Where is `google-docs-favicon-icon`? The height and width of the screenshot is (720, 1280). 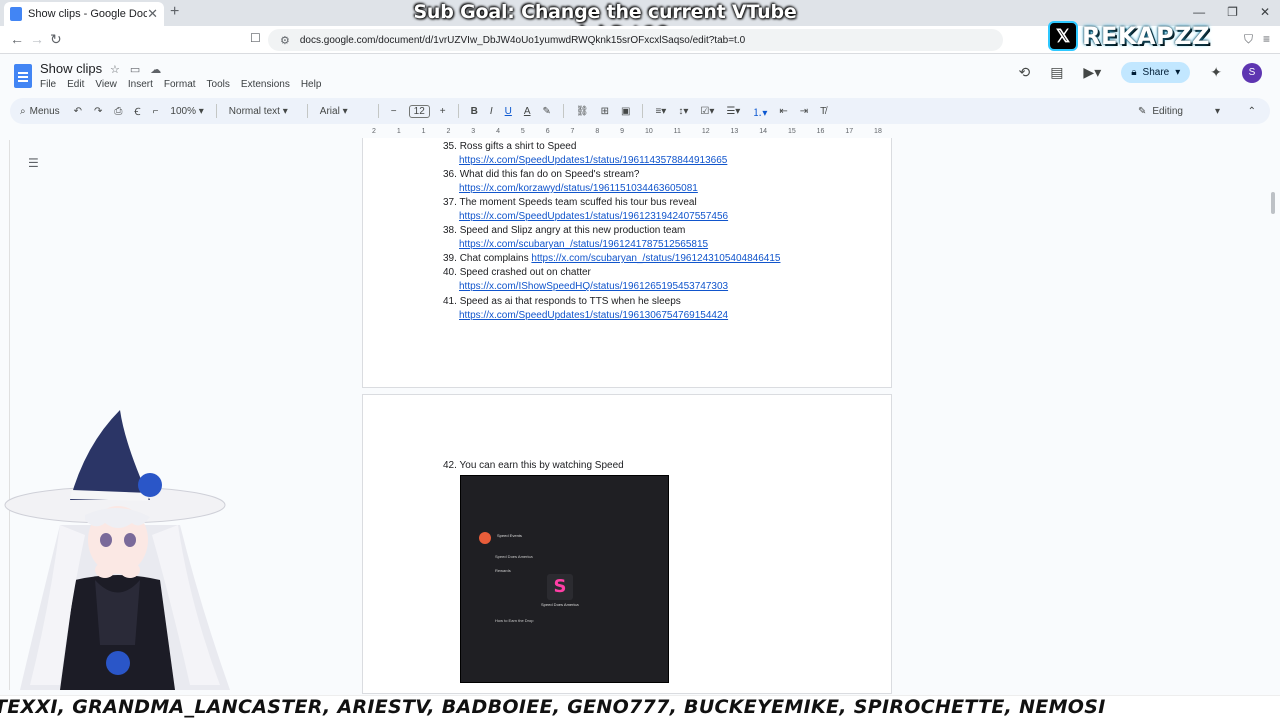
google-docs-favicon-icon is located at coordinates (16, 14).